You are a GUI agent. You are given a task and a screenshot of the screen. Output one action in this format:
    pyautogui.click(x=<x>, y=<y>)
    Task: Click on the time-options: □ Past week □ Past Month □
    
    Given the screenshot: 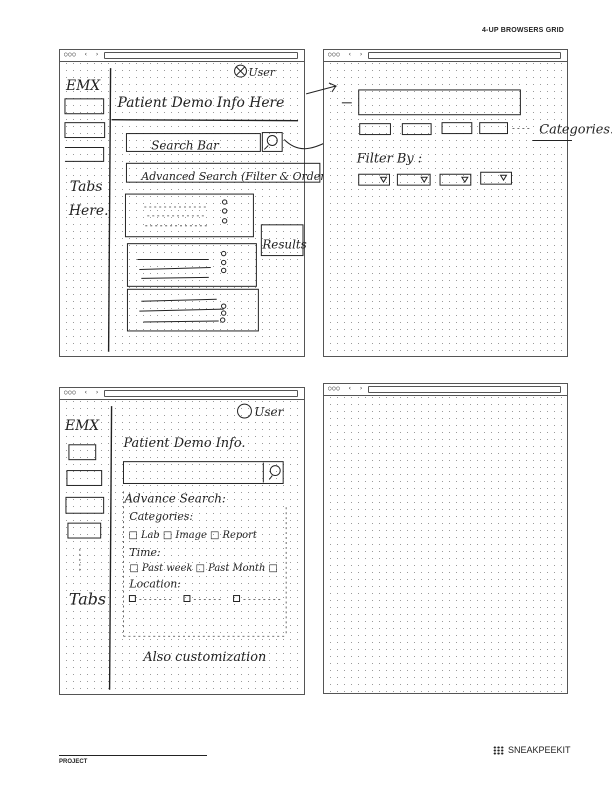 What is the action you would take?
    pyautogui.click(x=203, y=568)
    